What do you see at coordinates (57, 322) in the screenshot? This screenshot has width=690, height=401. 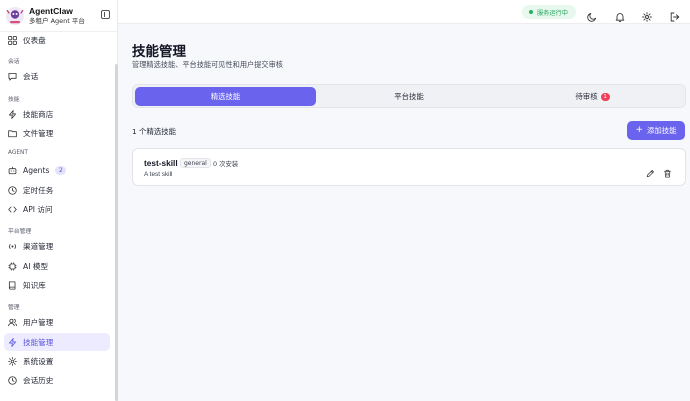 I see `sidebar-item-users: 用户管理` at bounding box center [57, 322].